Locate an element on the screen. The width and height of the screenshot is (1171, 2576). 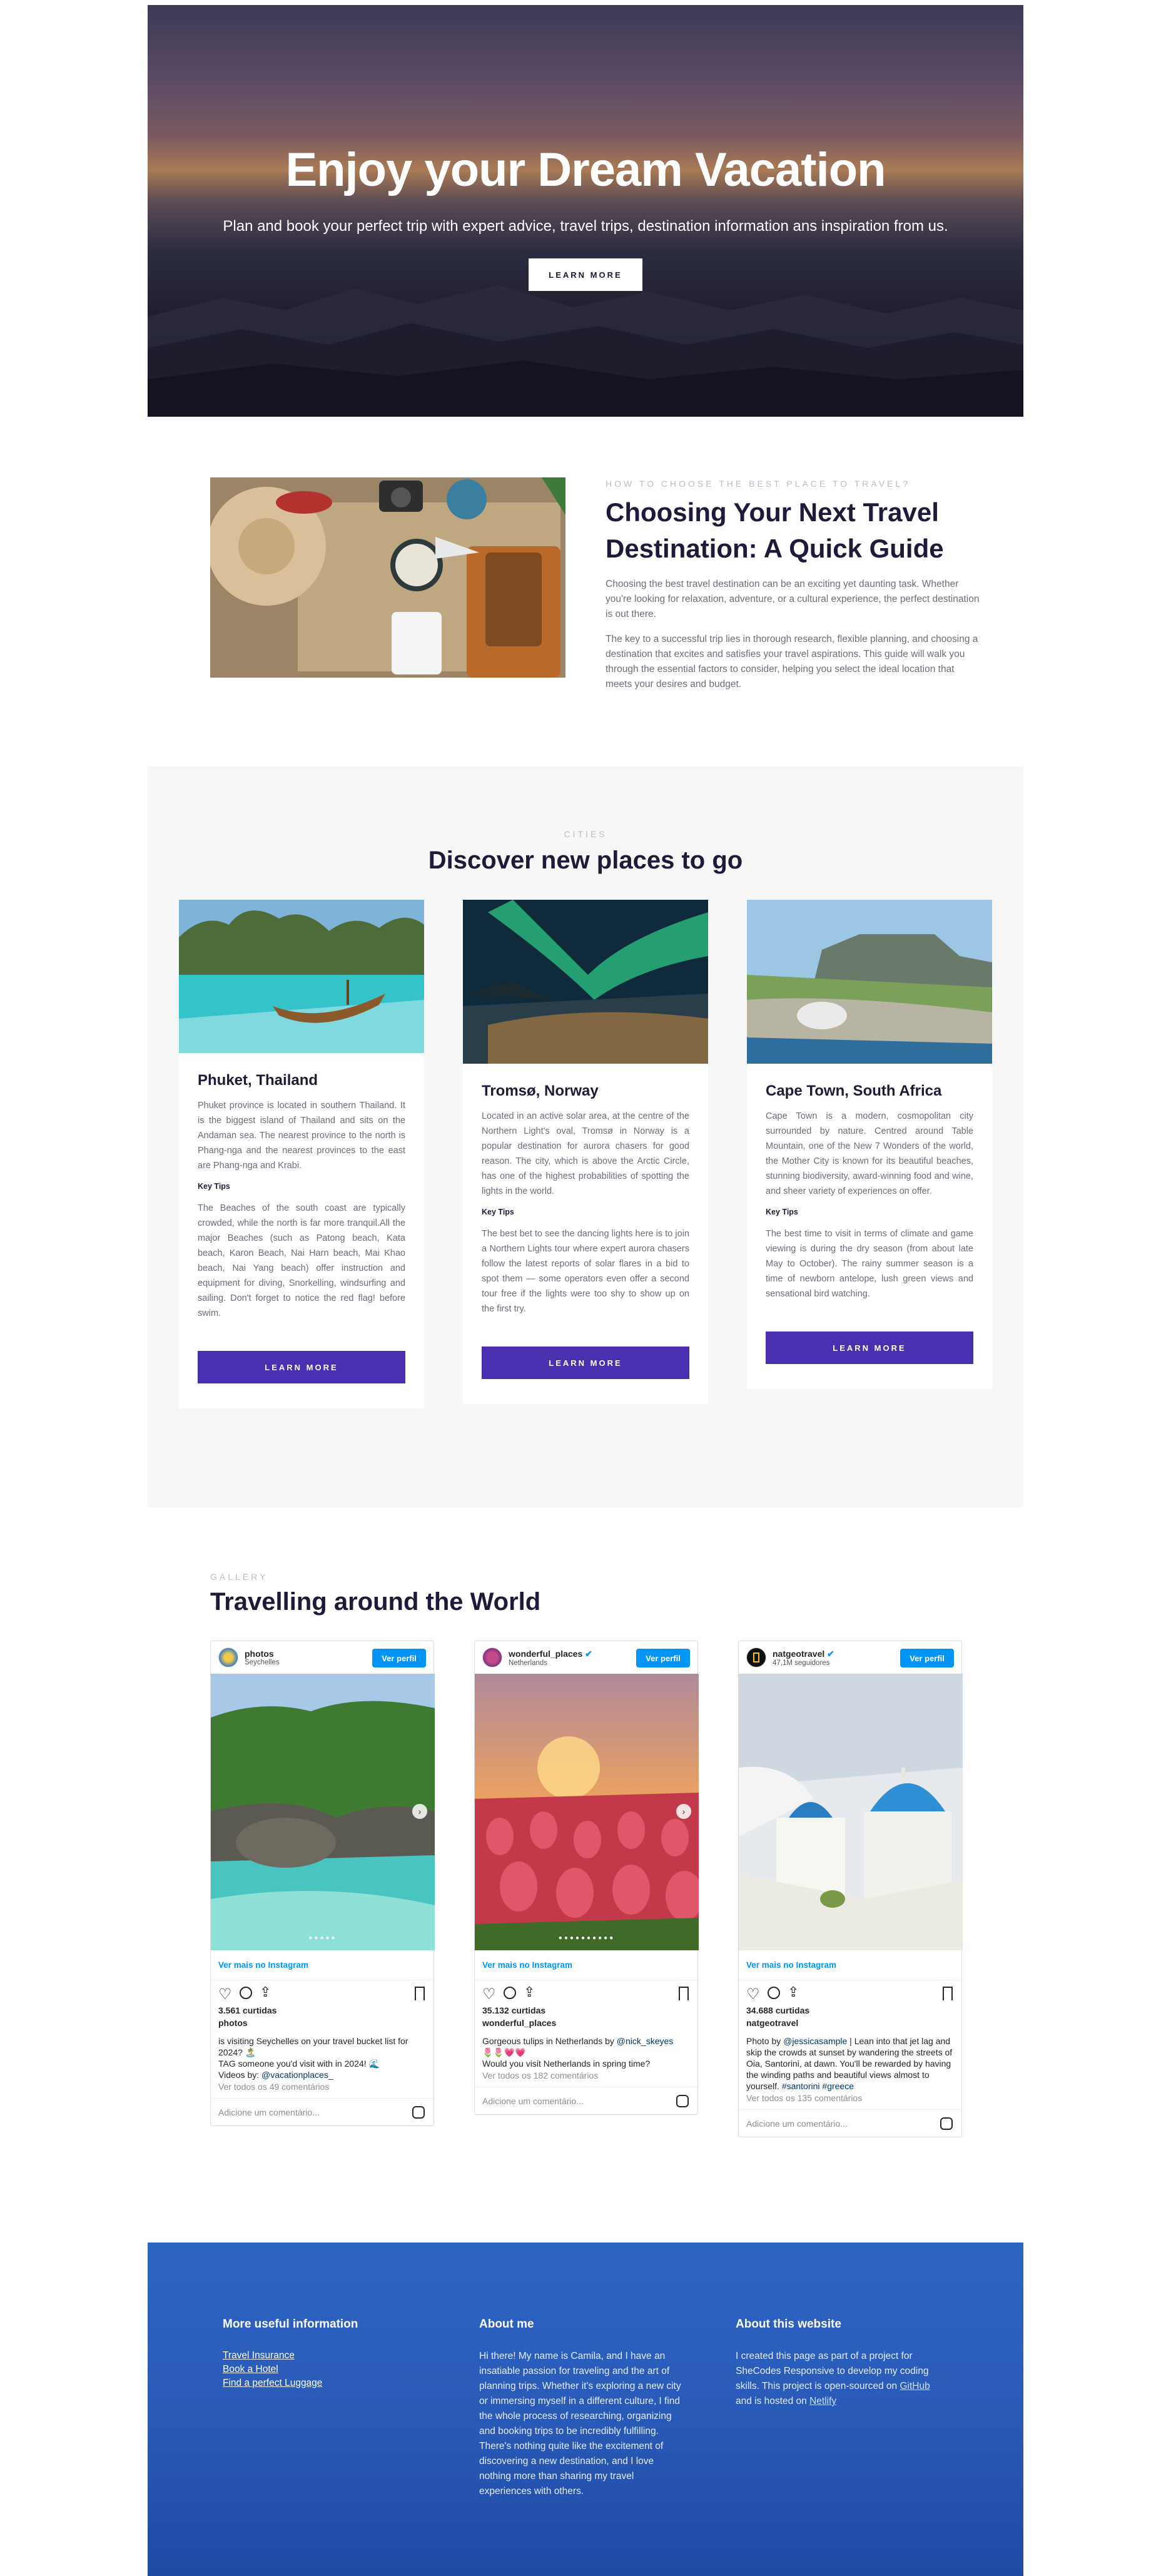
caption-line: Videos by: is located at coordinates (240, 2075).